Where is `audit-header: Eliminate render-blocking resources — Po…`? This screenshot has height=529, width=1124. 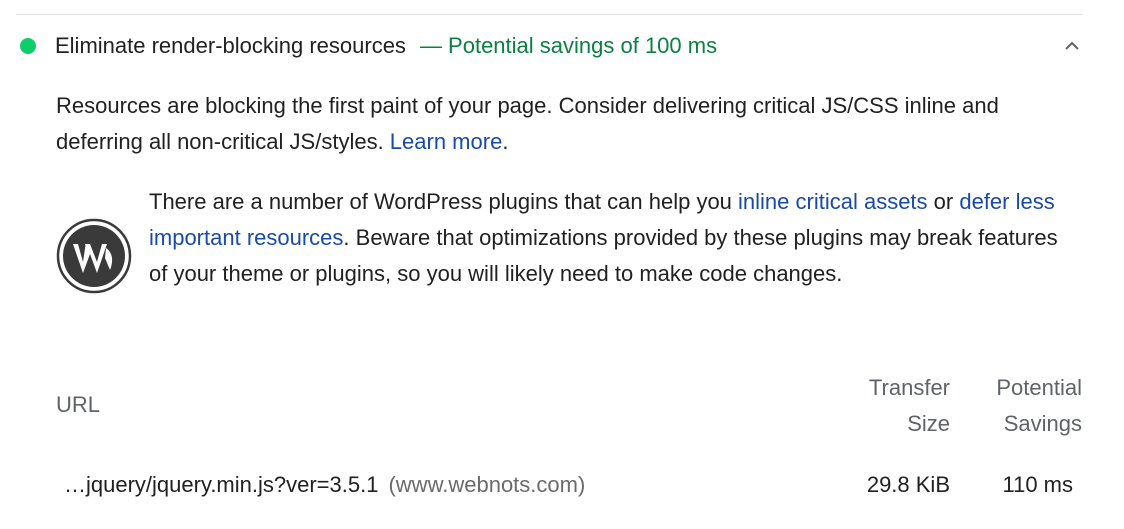 audit-header: Eliminate render-blocking resources — Po… is located at coordinates (551, 46).